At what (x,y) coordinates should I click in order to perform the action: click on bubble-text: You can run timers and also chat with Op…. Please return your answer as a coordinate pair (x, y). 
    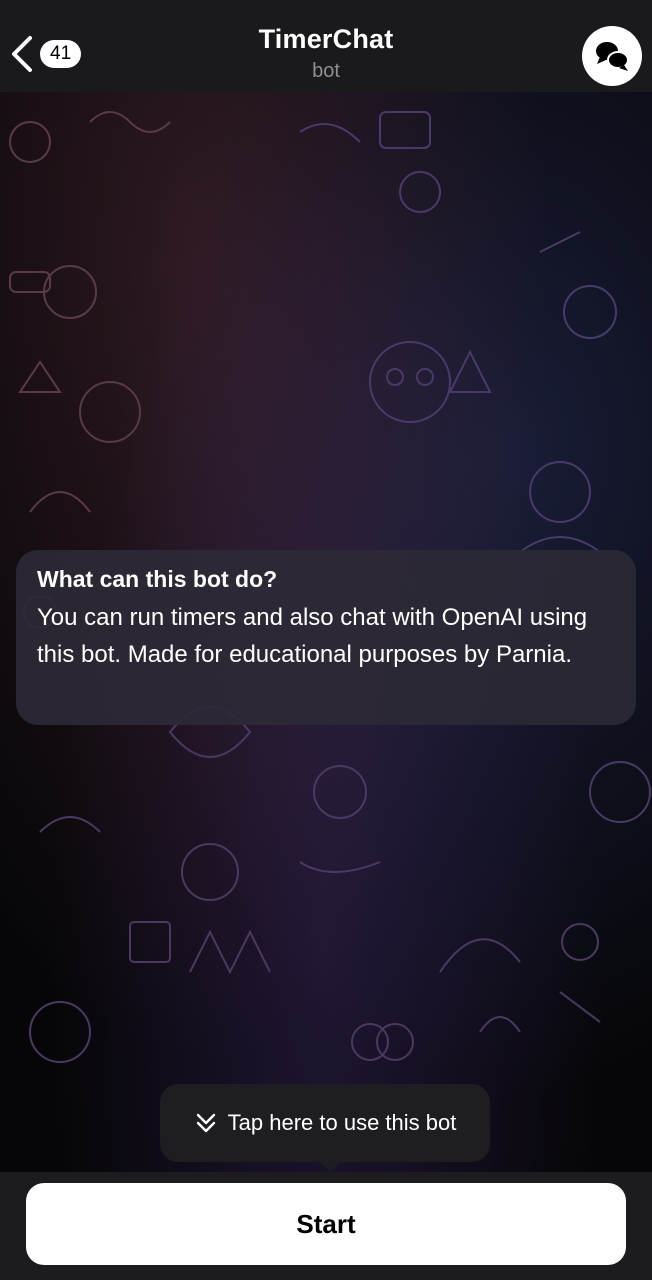
    Looking at the image, I should click on (312, 636).